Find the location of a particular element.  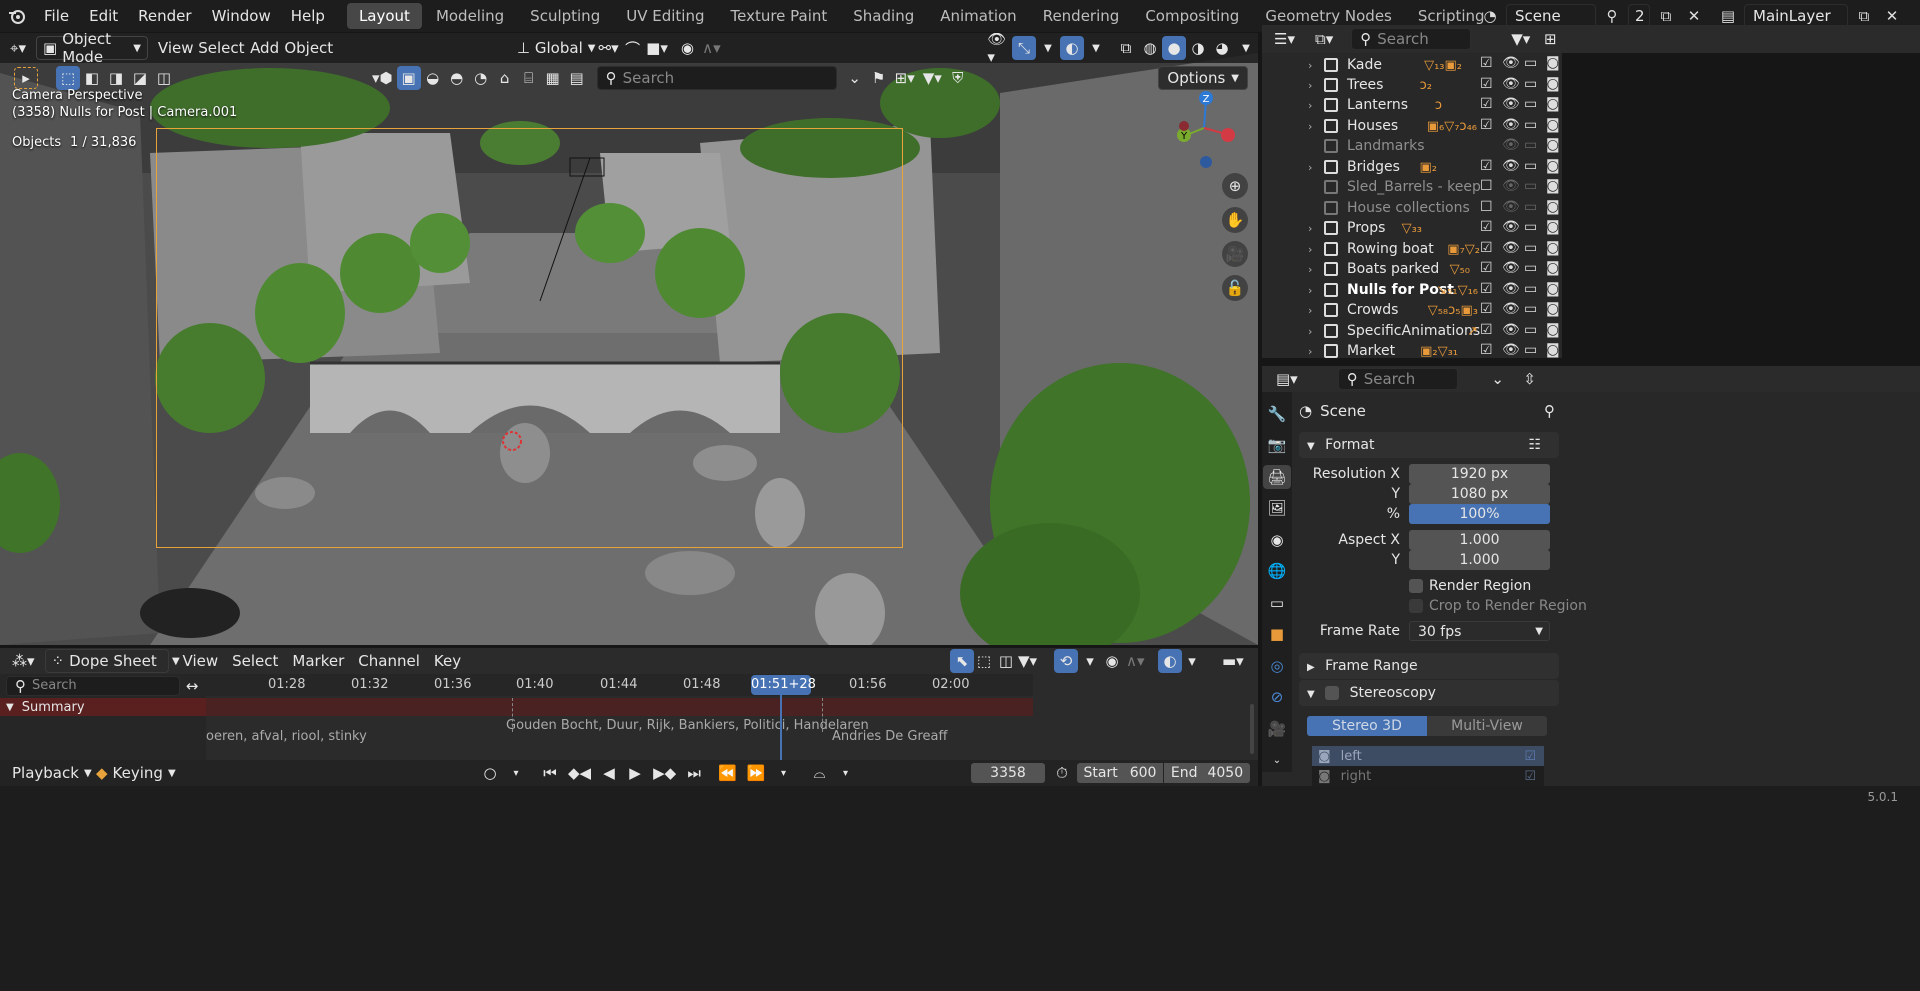

menu-window: Window is located at coordinates (241, 16).